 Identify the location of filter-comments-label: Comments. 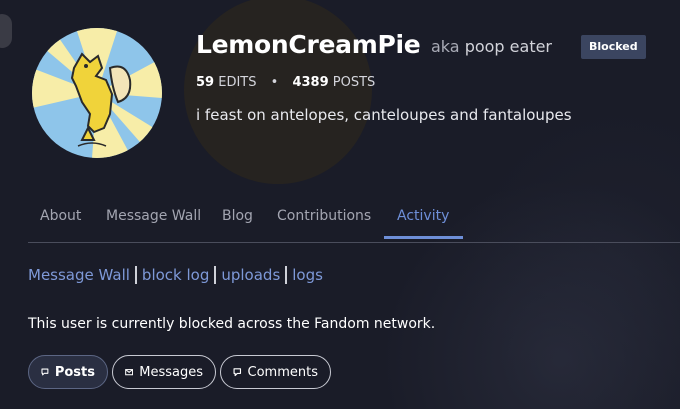
(282, 372).